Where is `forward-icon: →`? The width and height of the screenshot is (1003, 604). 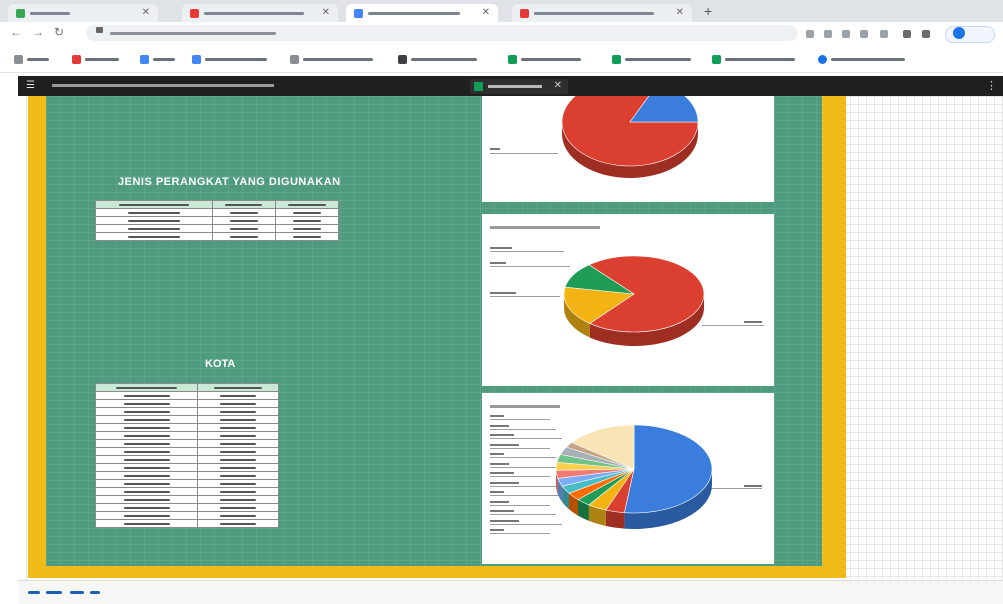 forward-icon: → is located at coordinates (38, 32).